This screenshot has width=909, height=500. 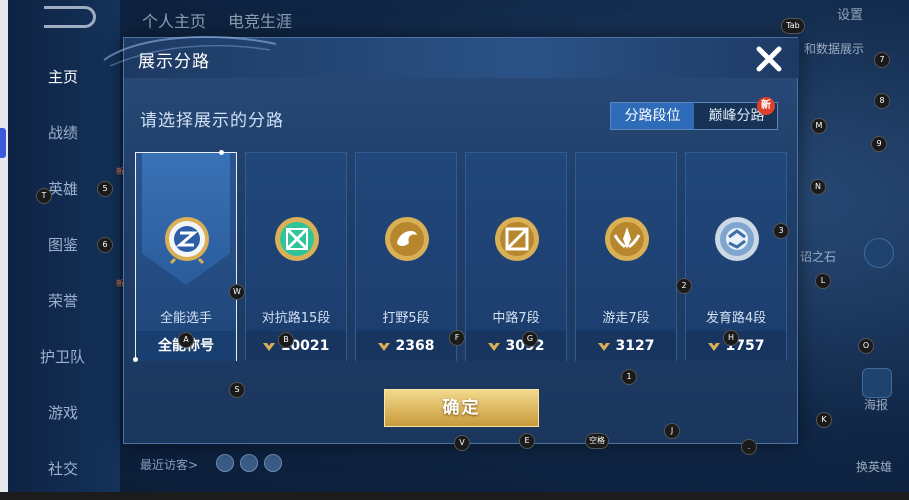 I want to click on farm-lane-icon, so click(x=737, y=239).